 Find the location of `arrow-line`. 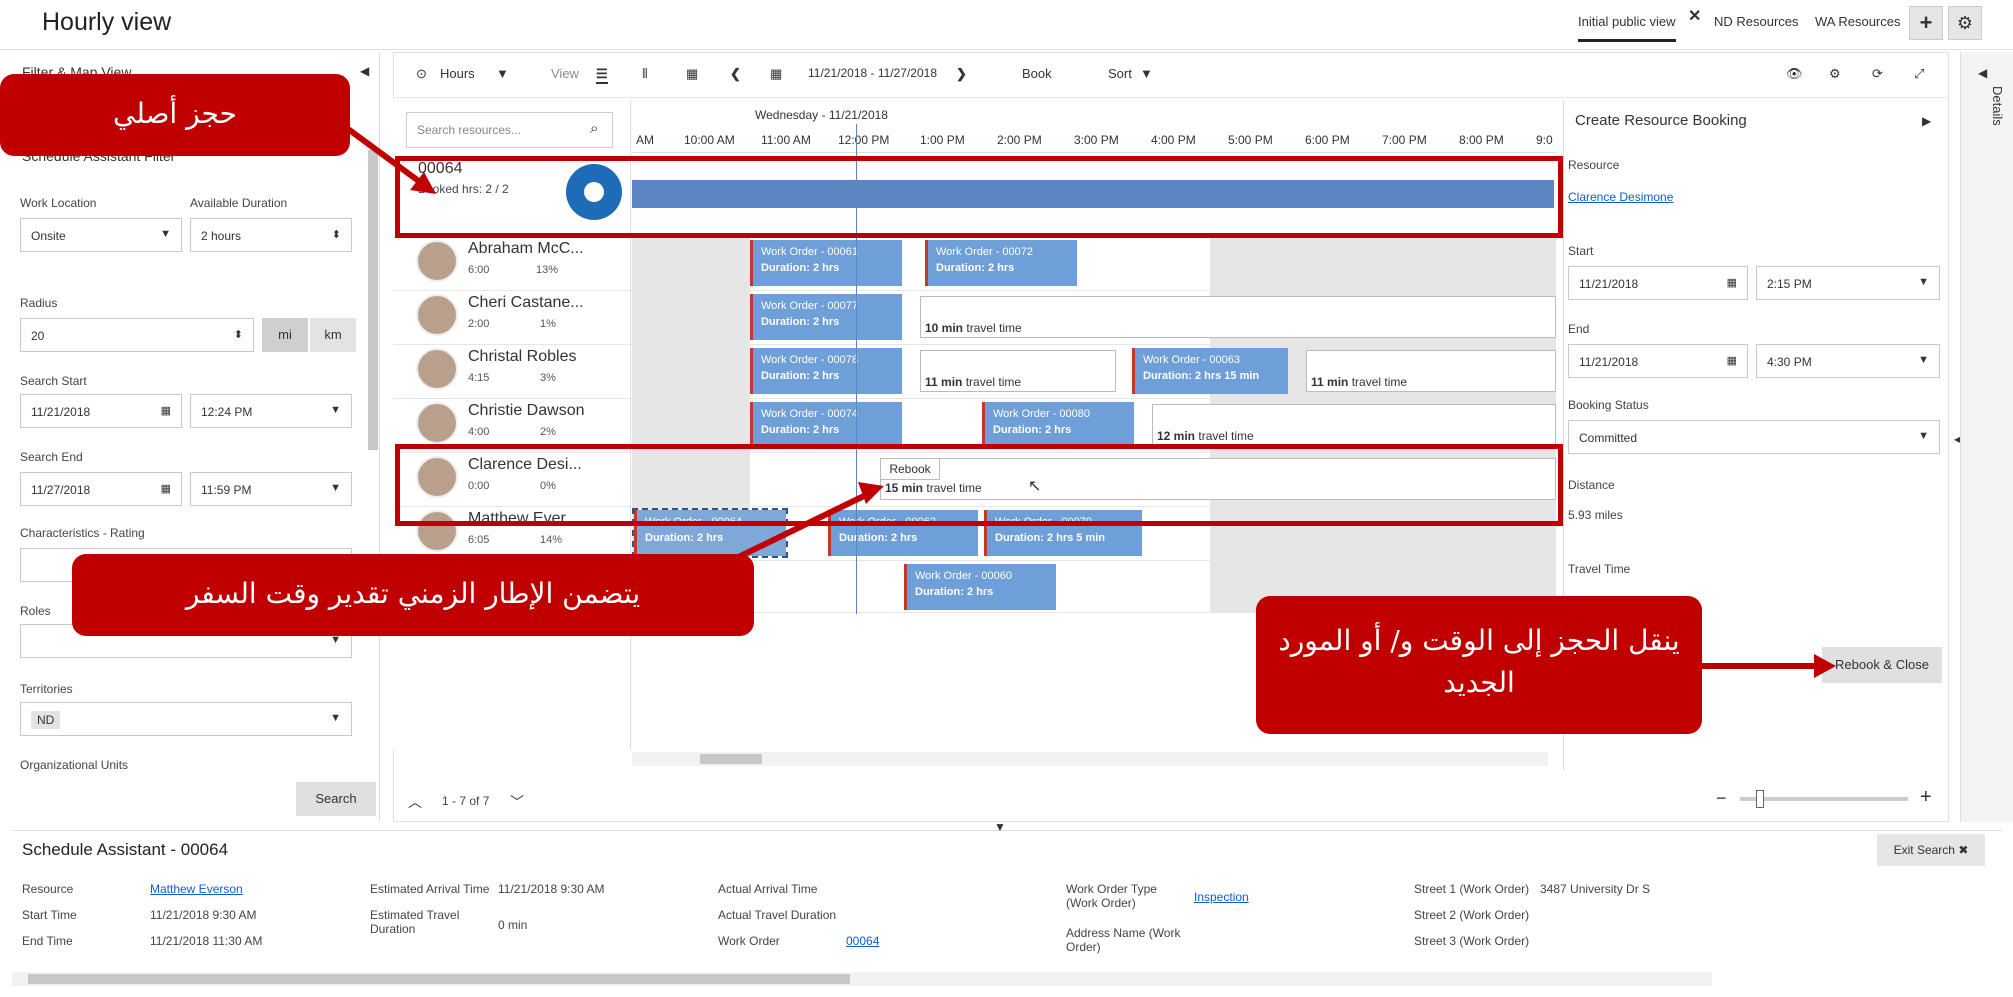

arrow-line is located at coordinates (382, 154).